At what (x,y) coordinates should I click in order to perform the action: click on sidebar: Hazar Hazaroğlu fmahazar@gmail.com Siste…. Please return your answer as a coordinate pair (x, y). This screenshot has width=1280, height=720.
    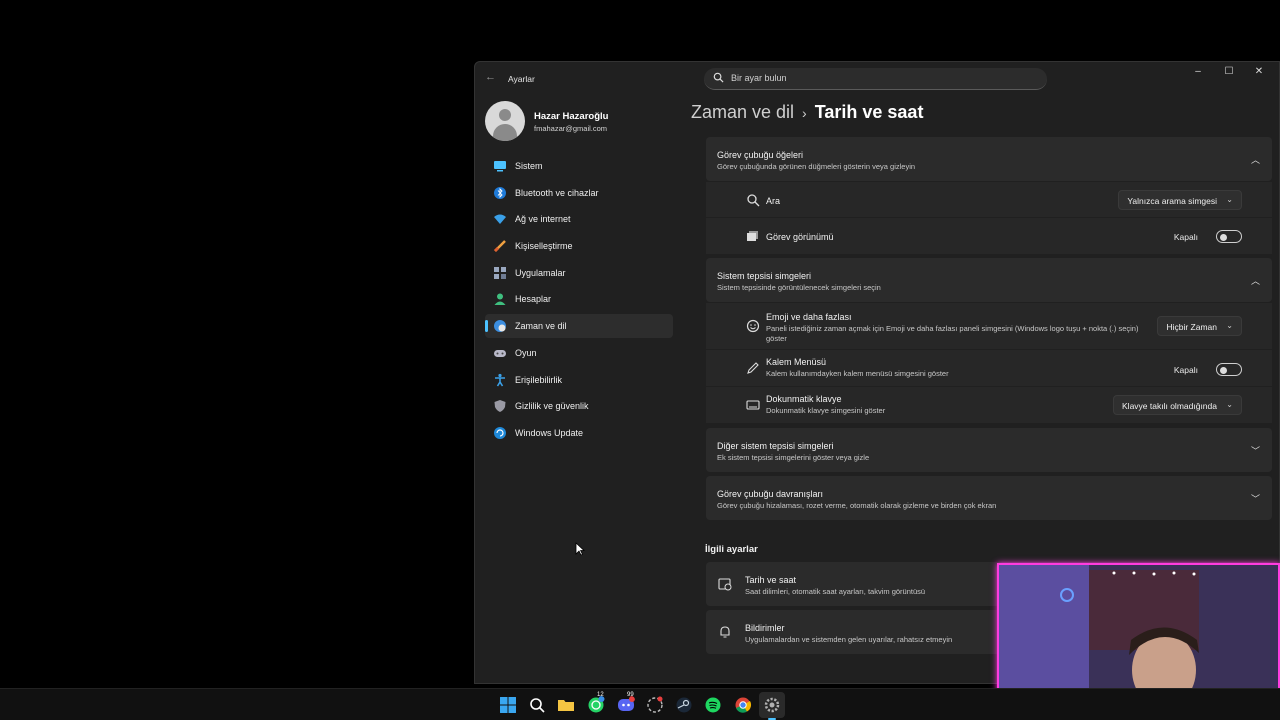
    Looking at the image, I should click on (580, 268).